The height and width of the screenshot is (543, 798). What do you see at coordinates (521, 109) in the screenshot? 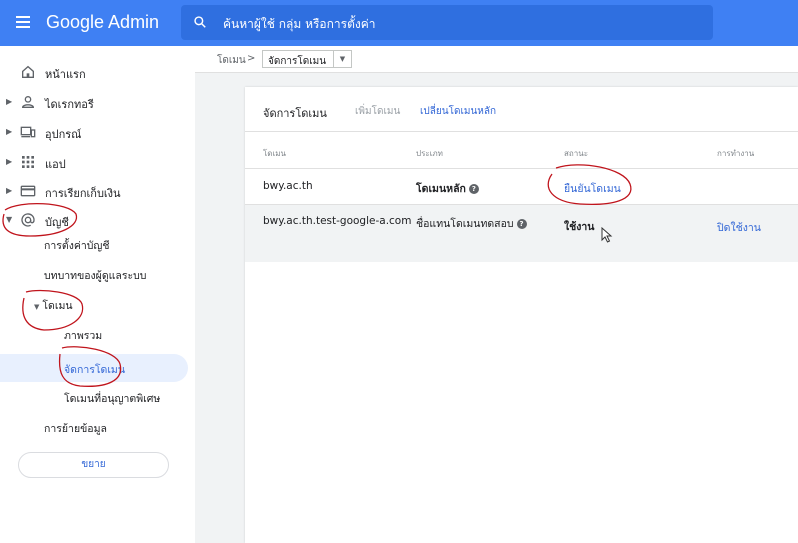
I see `card-header: จัดการโดเมน เพิ่มโดเมน เปลี่ยนโดเมนหลัก` at bounding box center [521, 109].